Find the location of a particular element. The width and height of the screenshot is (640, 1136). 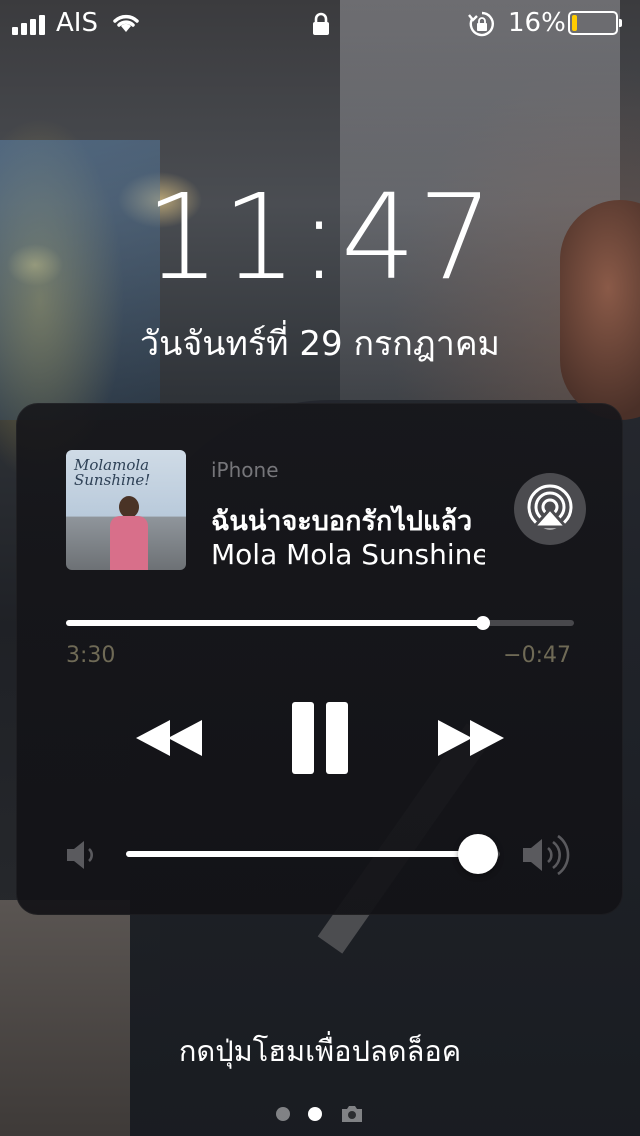

playback-scrubber is located at coordinates (320, 623).